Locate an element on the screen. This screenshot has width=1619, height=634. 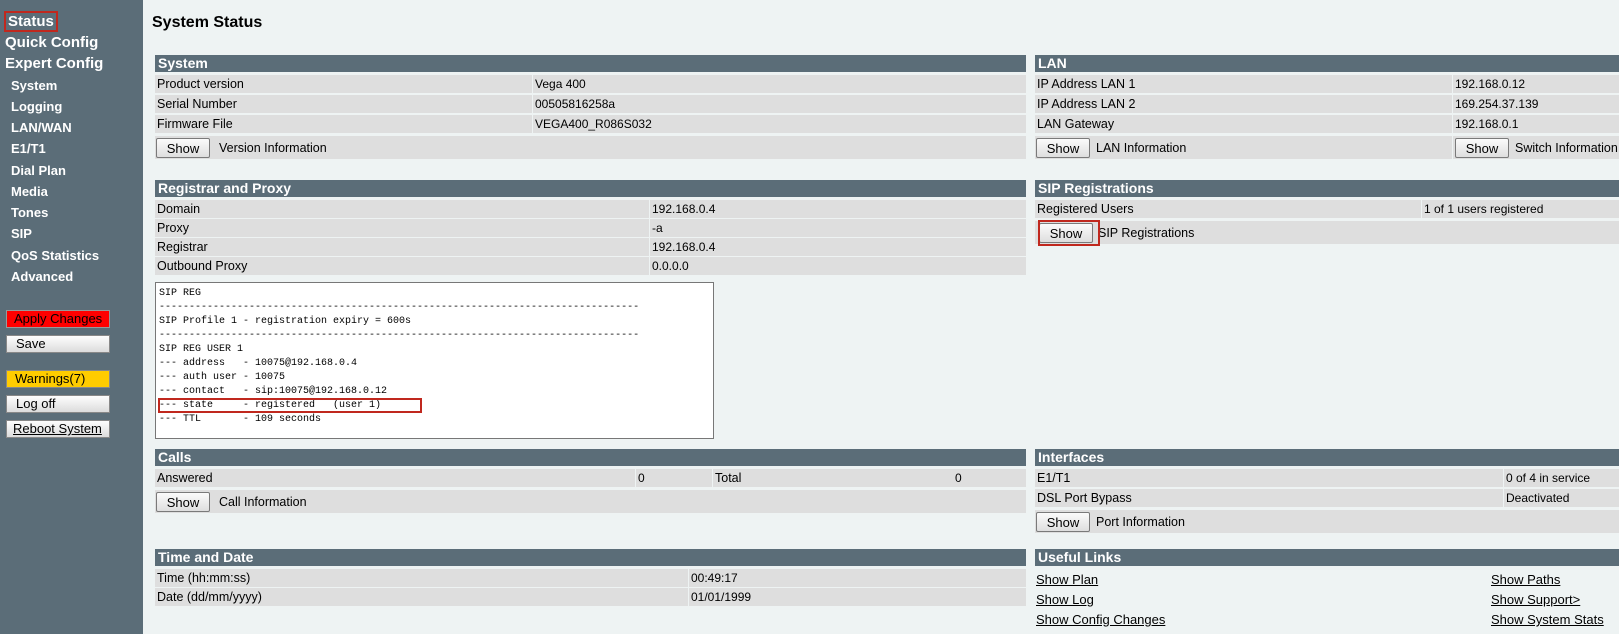
nav-status: Status is located at coordinates (31, 21).